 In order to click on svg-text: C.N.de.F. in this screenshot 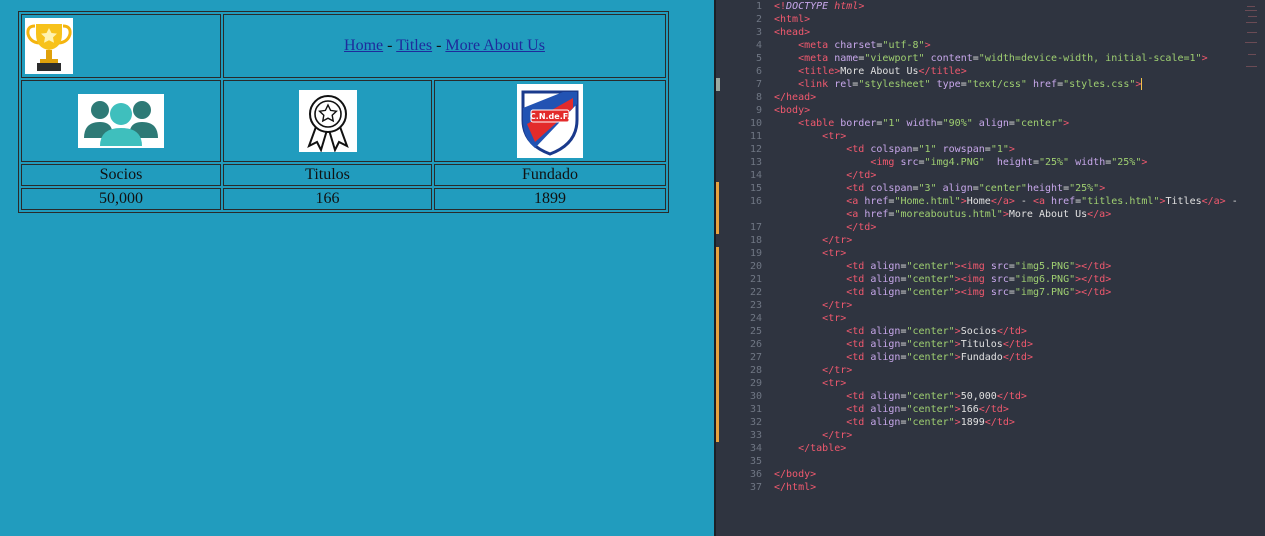, I will do `click(550, 116)`.